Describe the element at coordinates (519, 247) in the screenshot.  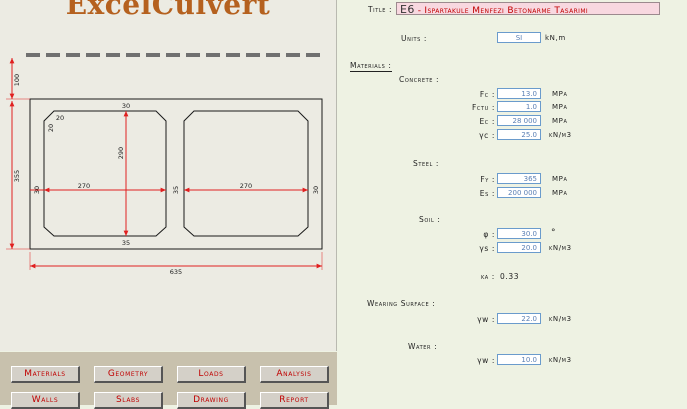
I see `ys-field: 20.0` at that location.